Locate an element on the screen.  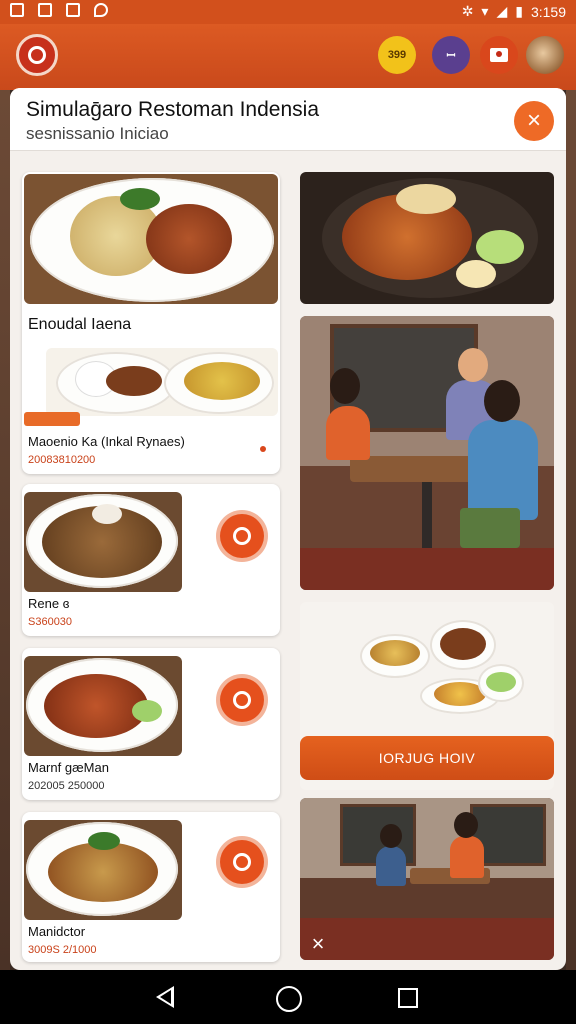
avatar is located at coordinates (545, 55).